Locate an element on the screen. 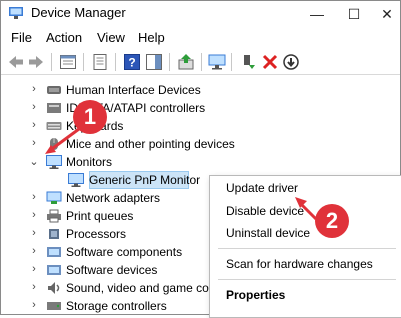 This screenshot has height=318, width=401. tree-category-mice: › Mice and other pointing devices is located at coordinates (200, 144).